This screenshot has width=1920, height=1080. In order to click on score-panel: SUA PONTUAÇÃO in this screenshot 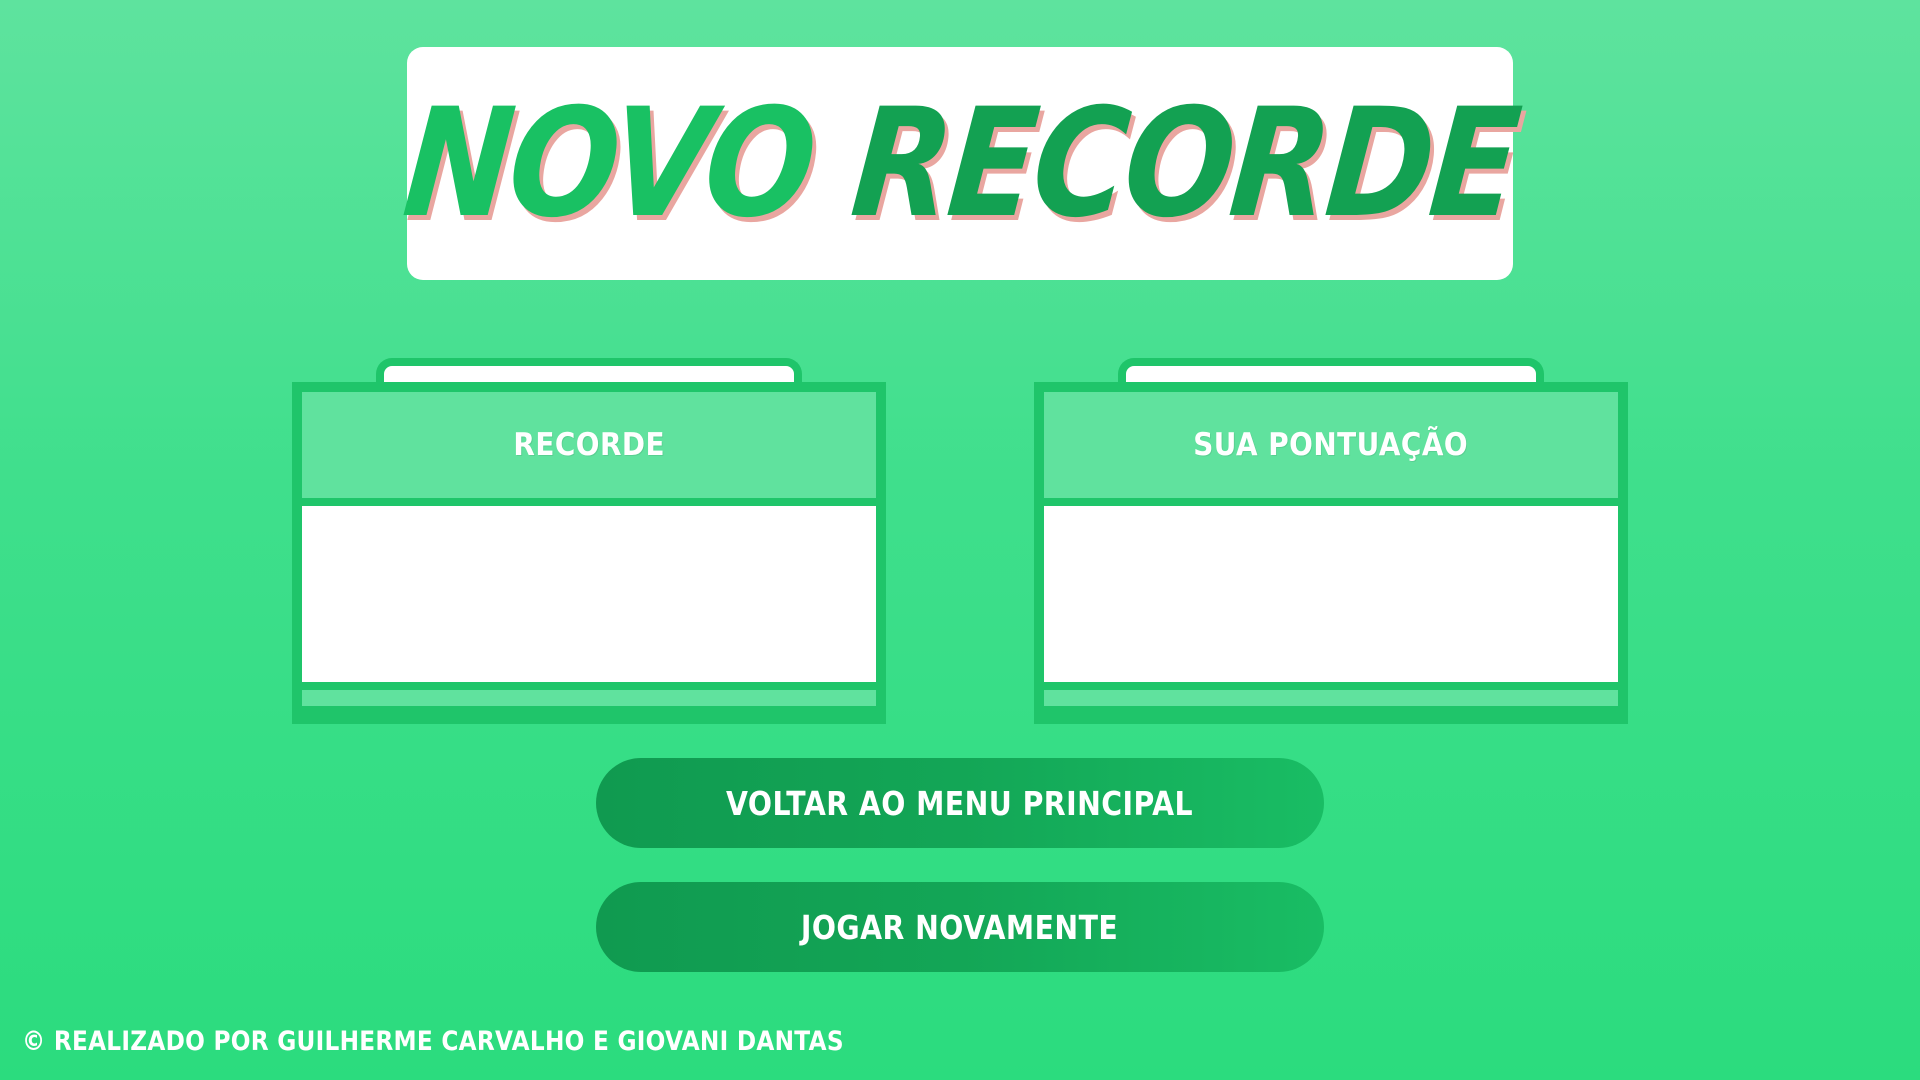, I will do `click(1331, 541)`.